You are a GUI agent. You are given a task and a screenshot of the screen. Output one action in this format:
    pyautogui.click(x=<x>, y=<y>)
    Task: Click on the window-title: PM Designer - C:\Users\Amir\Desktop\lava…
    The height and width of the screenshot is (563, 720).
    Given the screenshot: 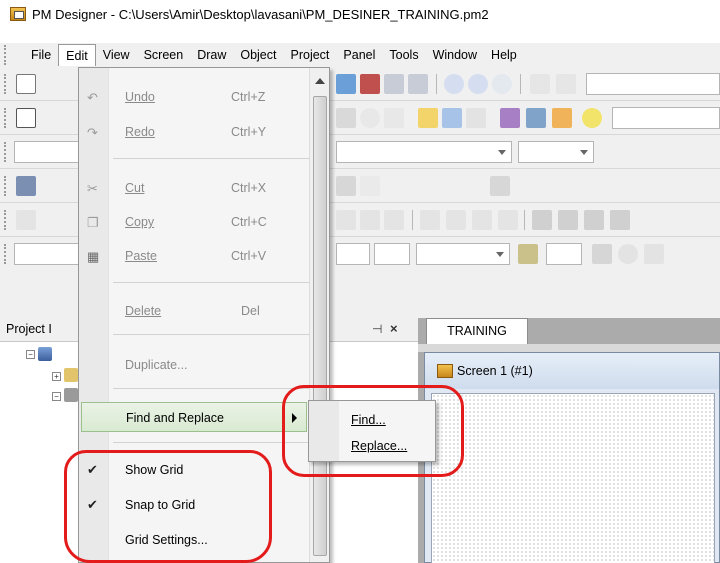 What is the action you would take?
    pyautogui.click(x=260, y=14)
    